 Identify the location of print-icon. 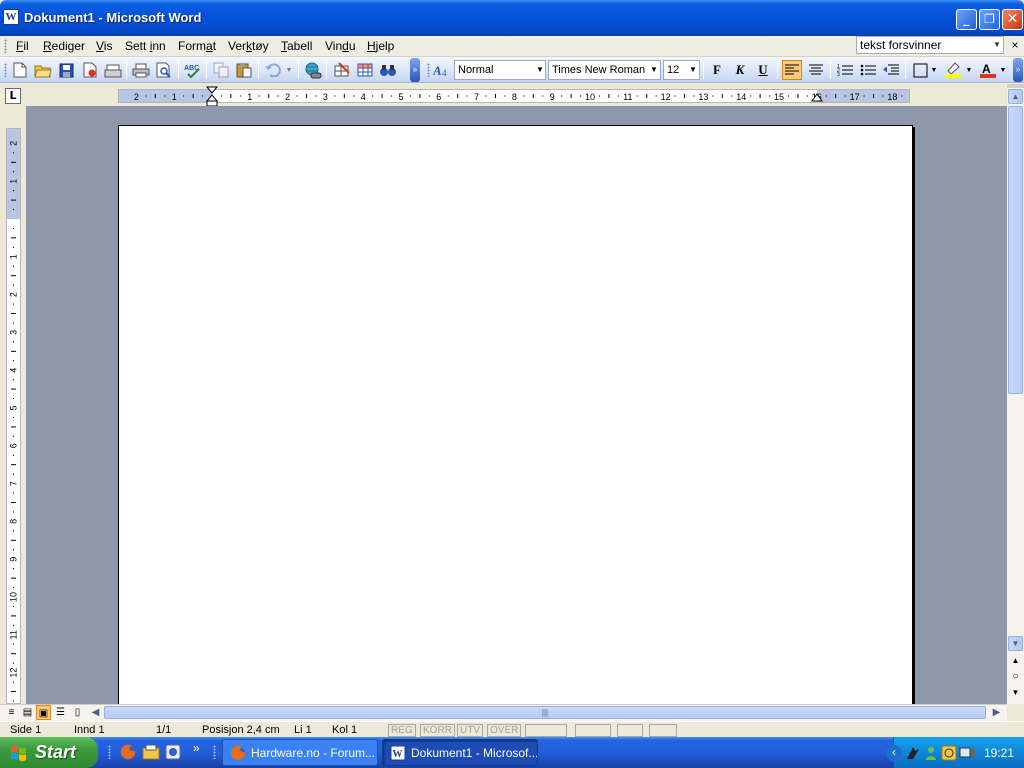
(141, 70).